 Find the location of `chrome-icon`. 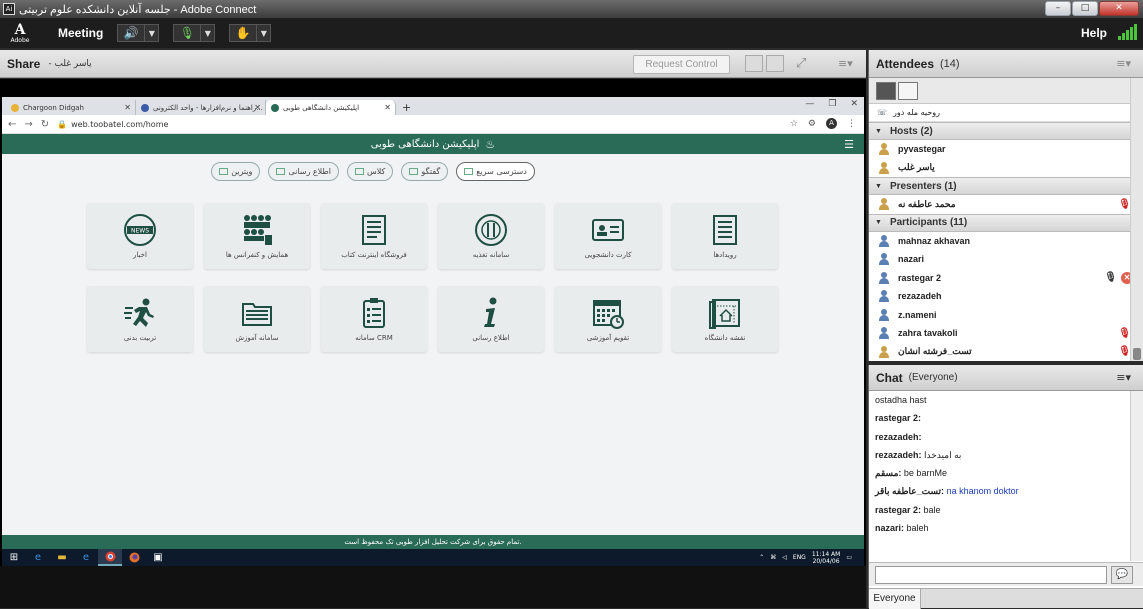

chrome-icon is located at coordinates (110, 557).